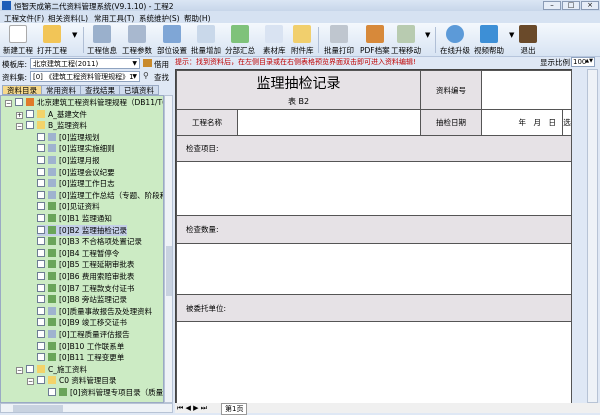  Describe the element at coordinates (583, 62) in the screenshot. I see `zoom-stepper: 100 ▲▼` at that location.